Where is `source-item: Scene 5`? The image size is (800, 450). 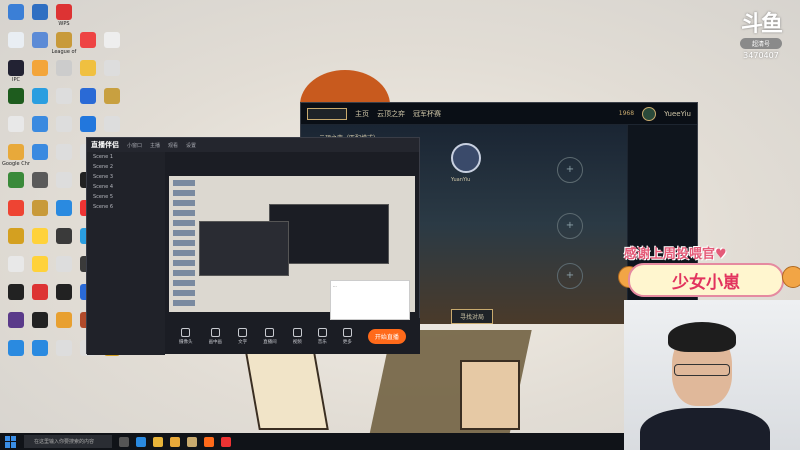 source-item: Scene 5 is located at coordinates (126, 197).